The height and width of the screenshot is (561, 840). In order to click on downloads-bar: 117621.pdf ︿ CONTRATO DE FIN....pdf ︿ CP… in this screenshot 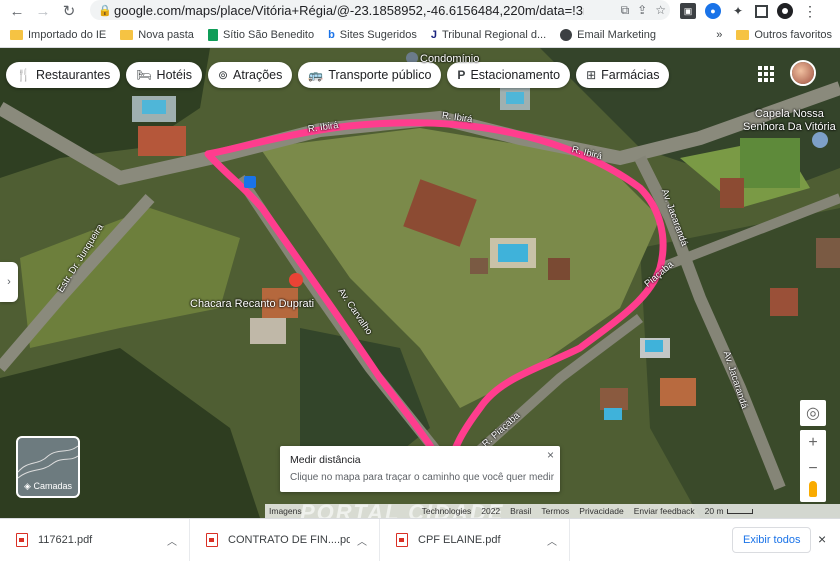, I will do `click(420, 539)`.